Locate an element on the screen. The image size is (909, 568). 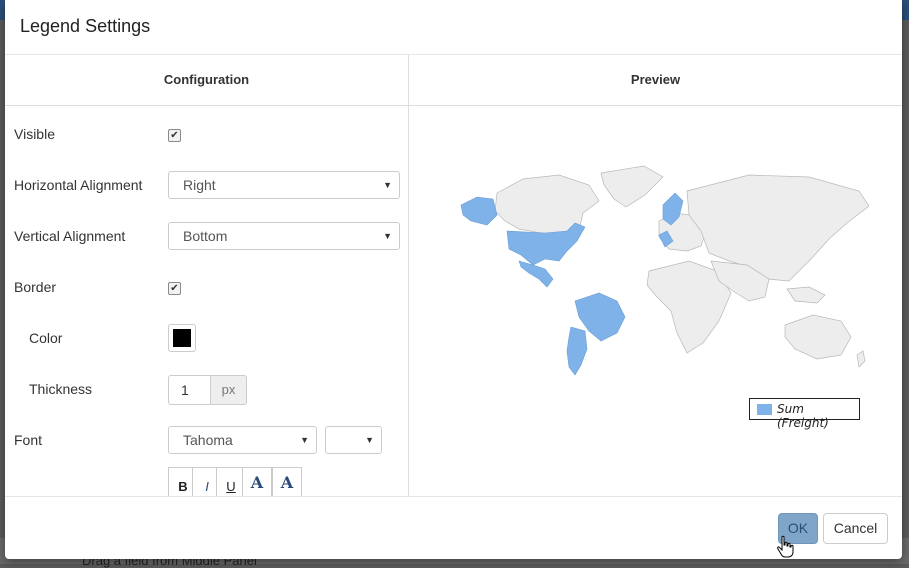
dialog-footer: OK Cancel is located at coordinates (453, 528).